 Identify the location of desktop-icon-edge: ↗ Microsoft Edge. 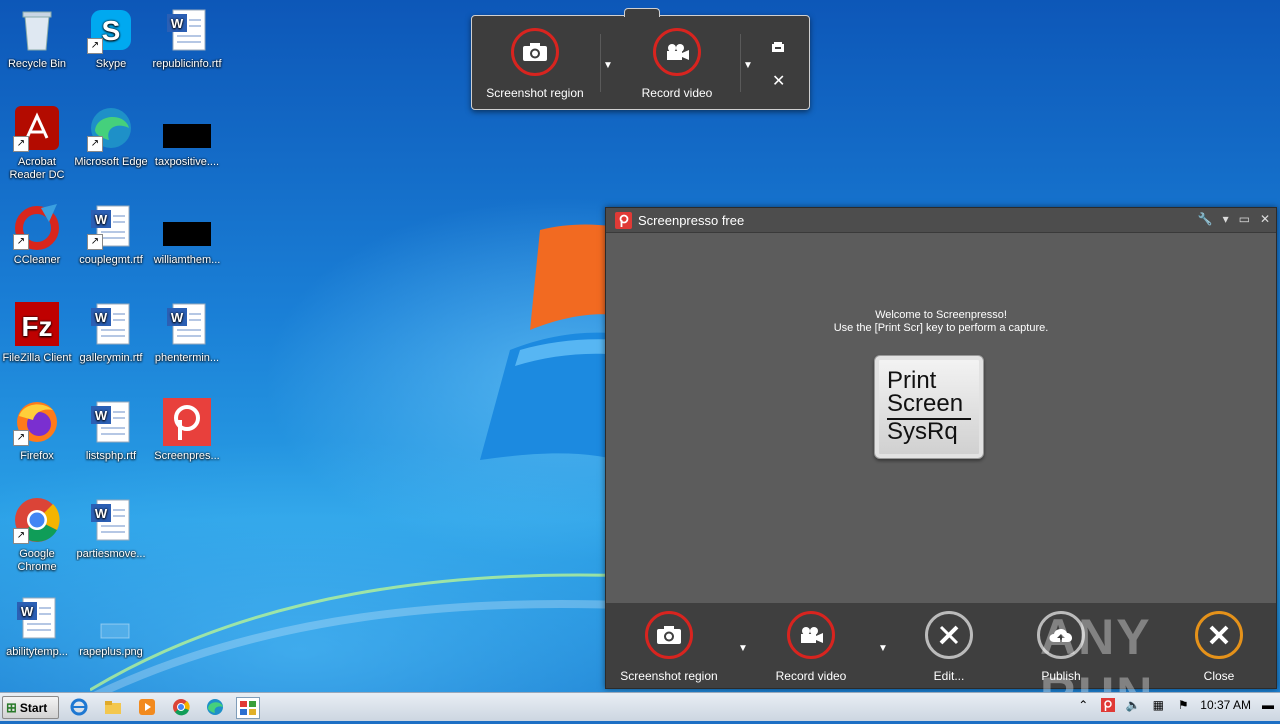
(111, 136).